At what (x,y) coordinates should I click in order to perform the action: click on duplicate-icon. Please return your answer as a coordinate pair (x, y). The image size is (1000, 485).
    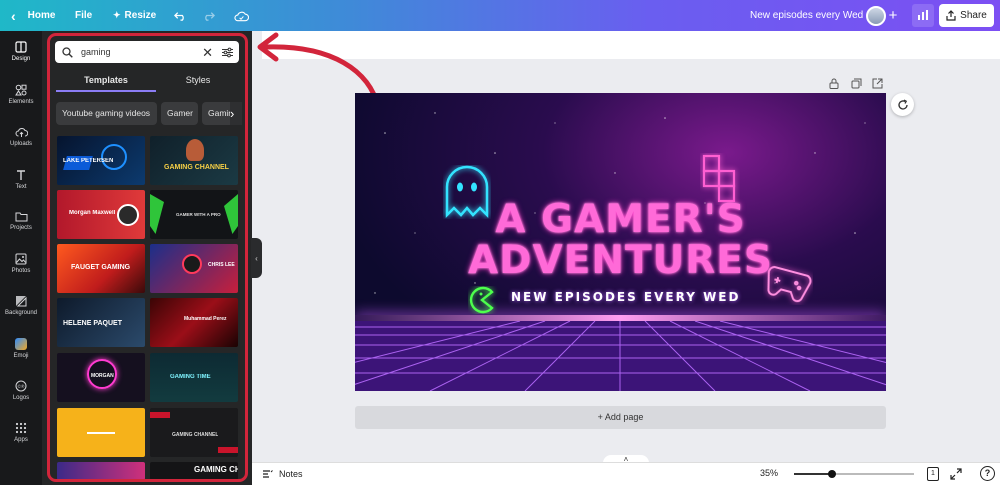
    Looking at the image, I should click on (856, 83).